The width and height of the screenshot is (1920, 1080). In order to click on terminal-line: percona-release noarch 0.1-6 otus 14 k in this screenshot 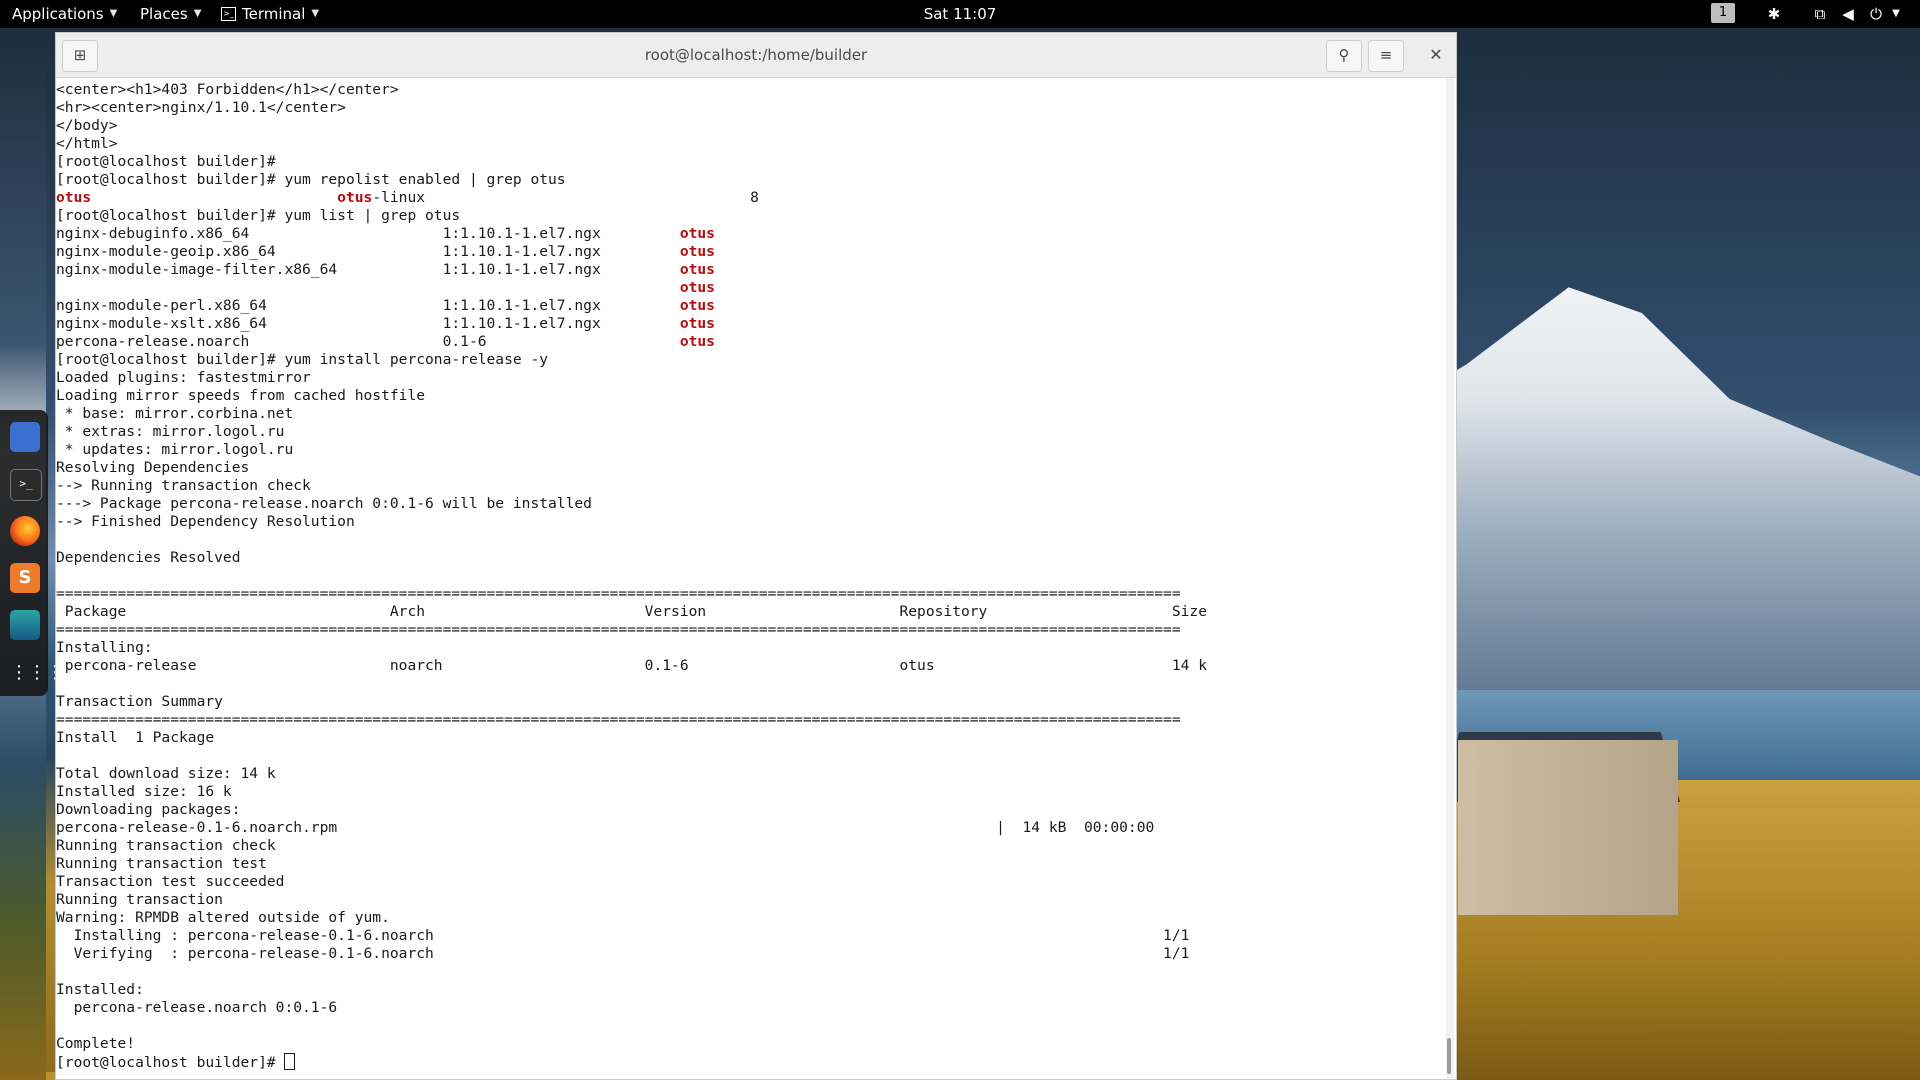, I will do `click(750, 666)`.